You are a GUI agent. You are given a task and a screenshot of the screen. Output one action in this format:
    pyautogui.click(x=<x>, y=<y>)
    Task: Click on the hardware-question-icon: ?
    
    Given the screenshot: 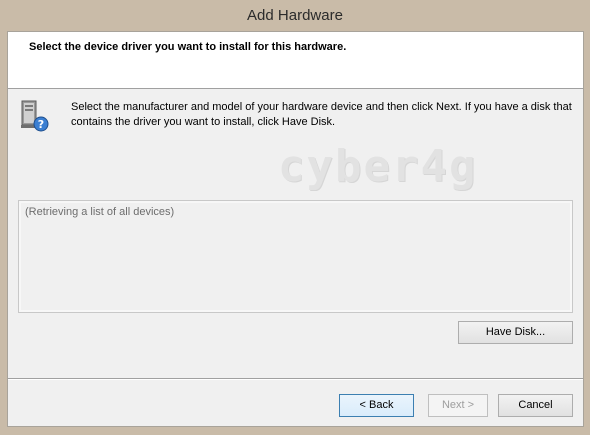 What is the action you would take?
    pyautogui.click(x=35, y=116)
    